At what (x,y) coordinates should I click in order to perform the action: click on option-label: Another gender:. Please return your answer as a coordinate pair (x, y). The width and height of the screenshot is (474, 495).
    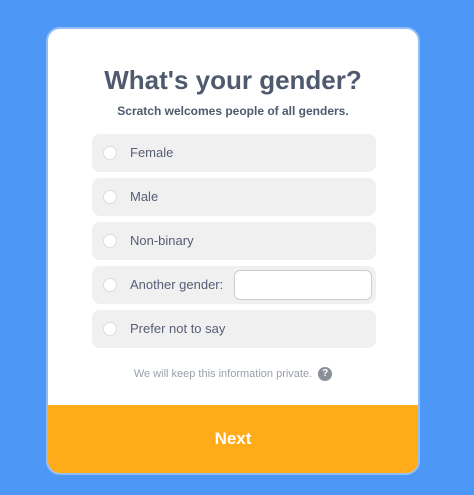
    Looking at the image, I should click on (177, 284).